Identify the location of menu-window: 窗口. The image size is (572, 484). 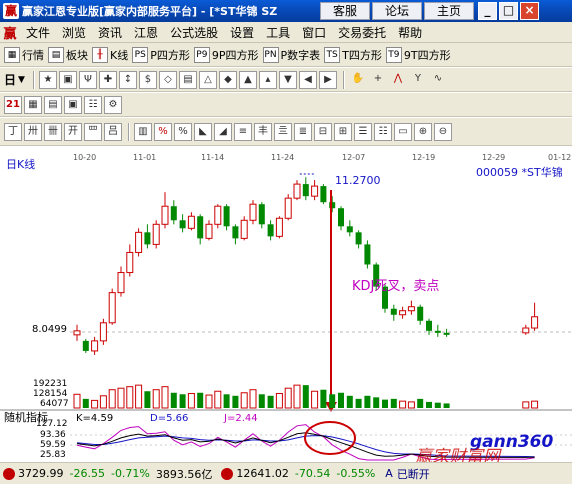
(314, 32).